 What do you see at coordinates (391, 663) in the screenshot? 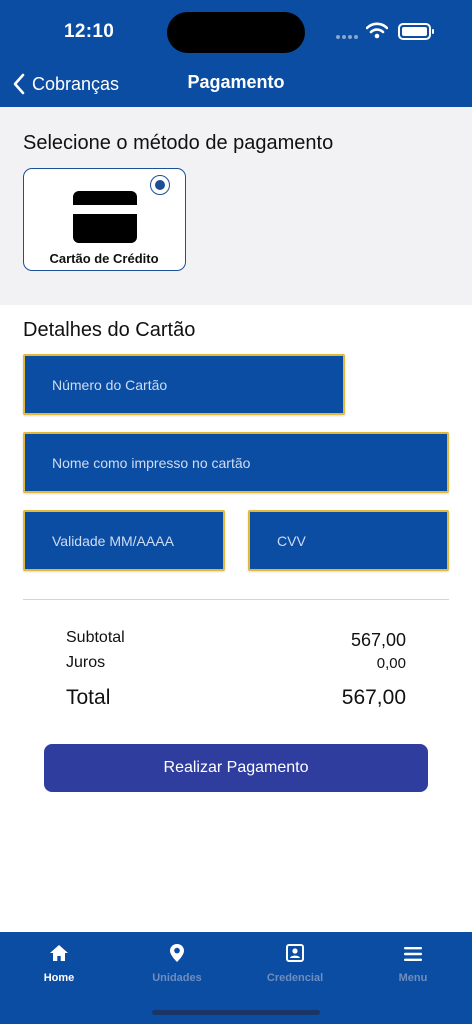
I see `interest-value: 0,00` at bounding box center [391, 663].